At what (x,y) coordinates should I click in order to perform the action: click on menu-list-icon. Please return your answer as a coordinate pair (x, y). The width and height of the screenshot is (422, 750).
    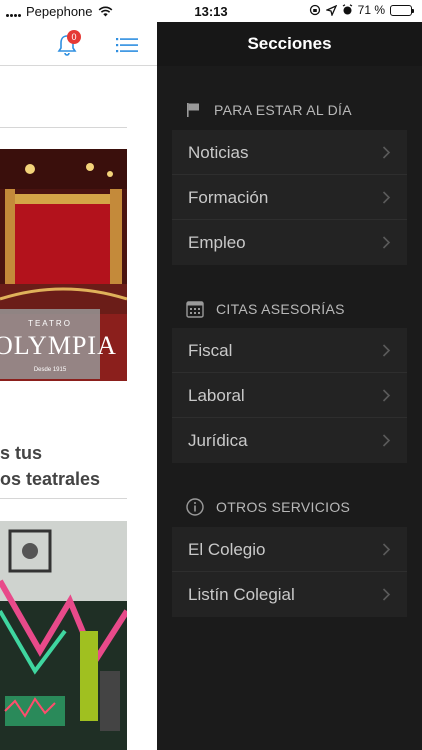
    Looking at the image, I should click on (127, 45).